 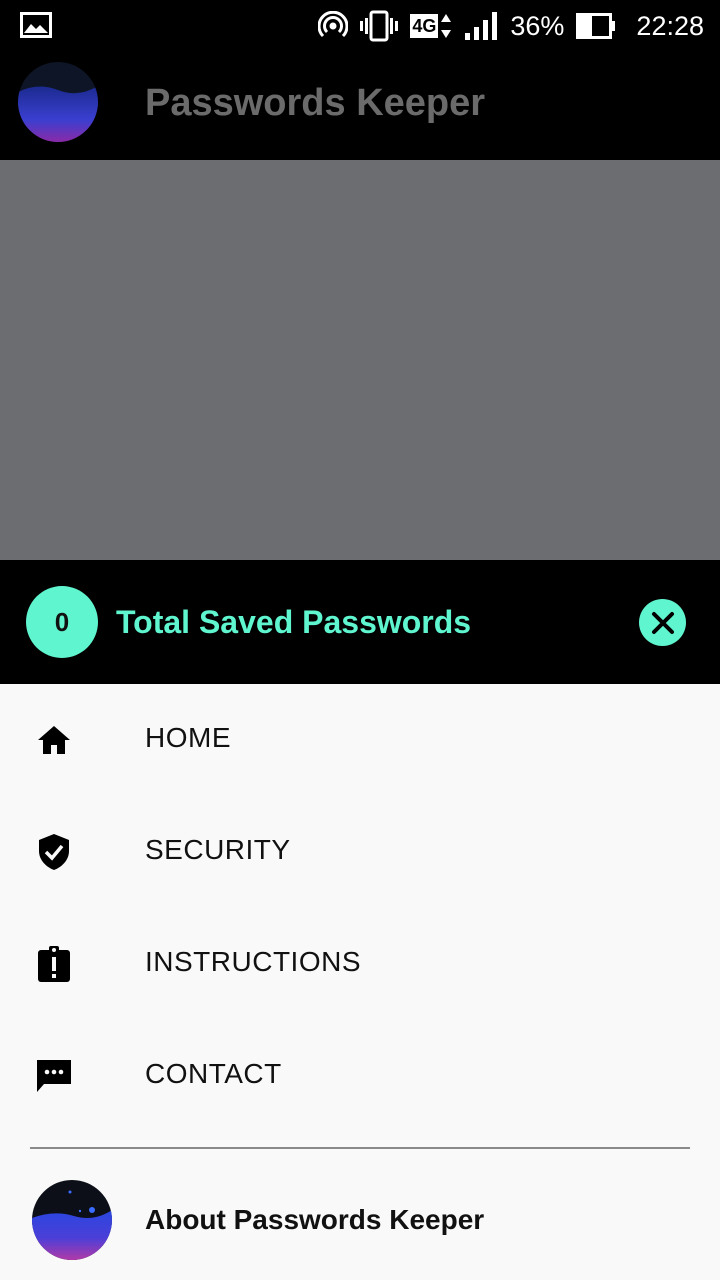 What do you see at coordinates (315, 103) in the screenshot?
I see `app-title: Passwords Keeper` at bounding box center [315, 103].